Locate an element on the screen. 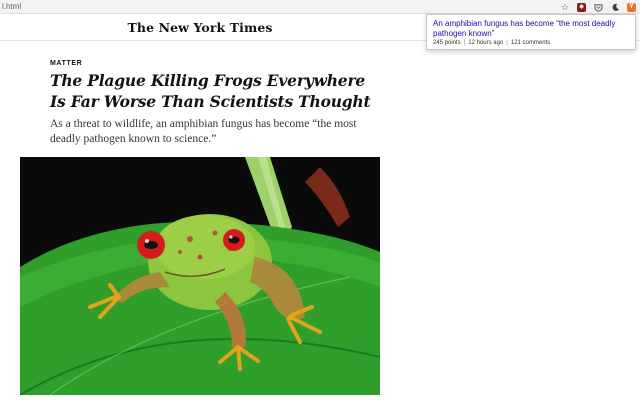  hn-time: 12 hours ago is located at coordinates (486, 43).